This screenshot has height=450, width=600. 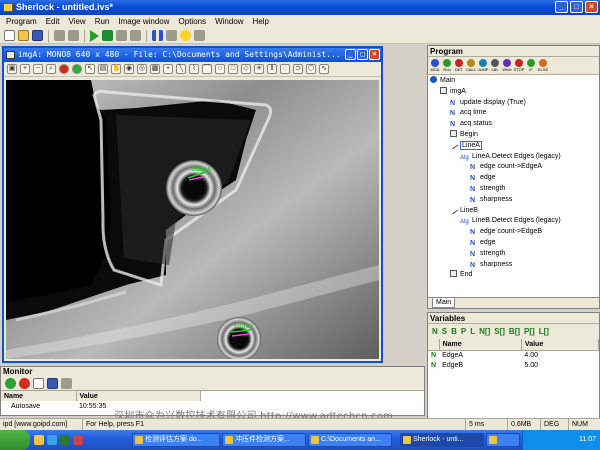 I want to click on var-type-b-array-button: B[], so click(x=514, y=331).